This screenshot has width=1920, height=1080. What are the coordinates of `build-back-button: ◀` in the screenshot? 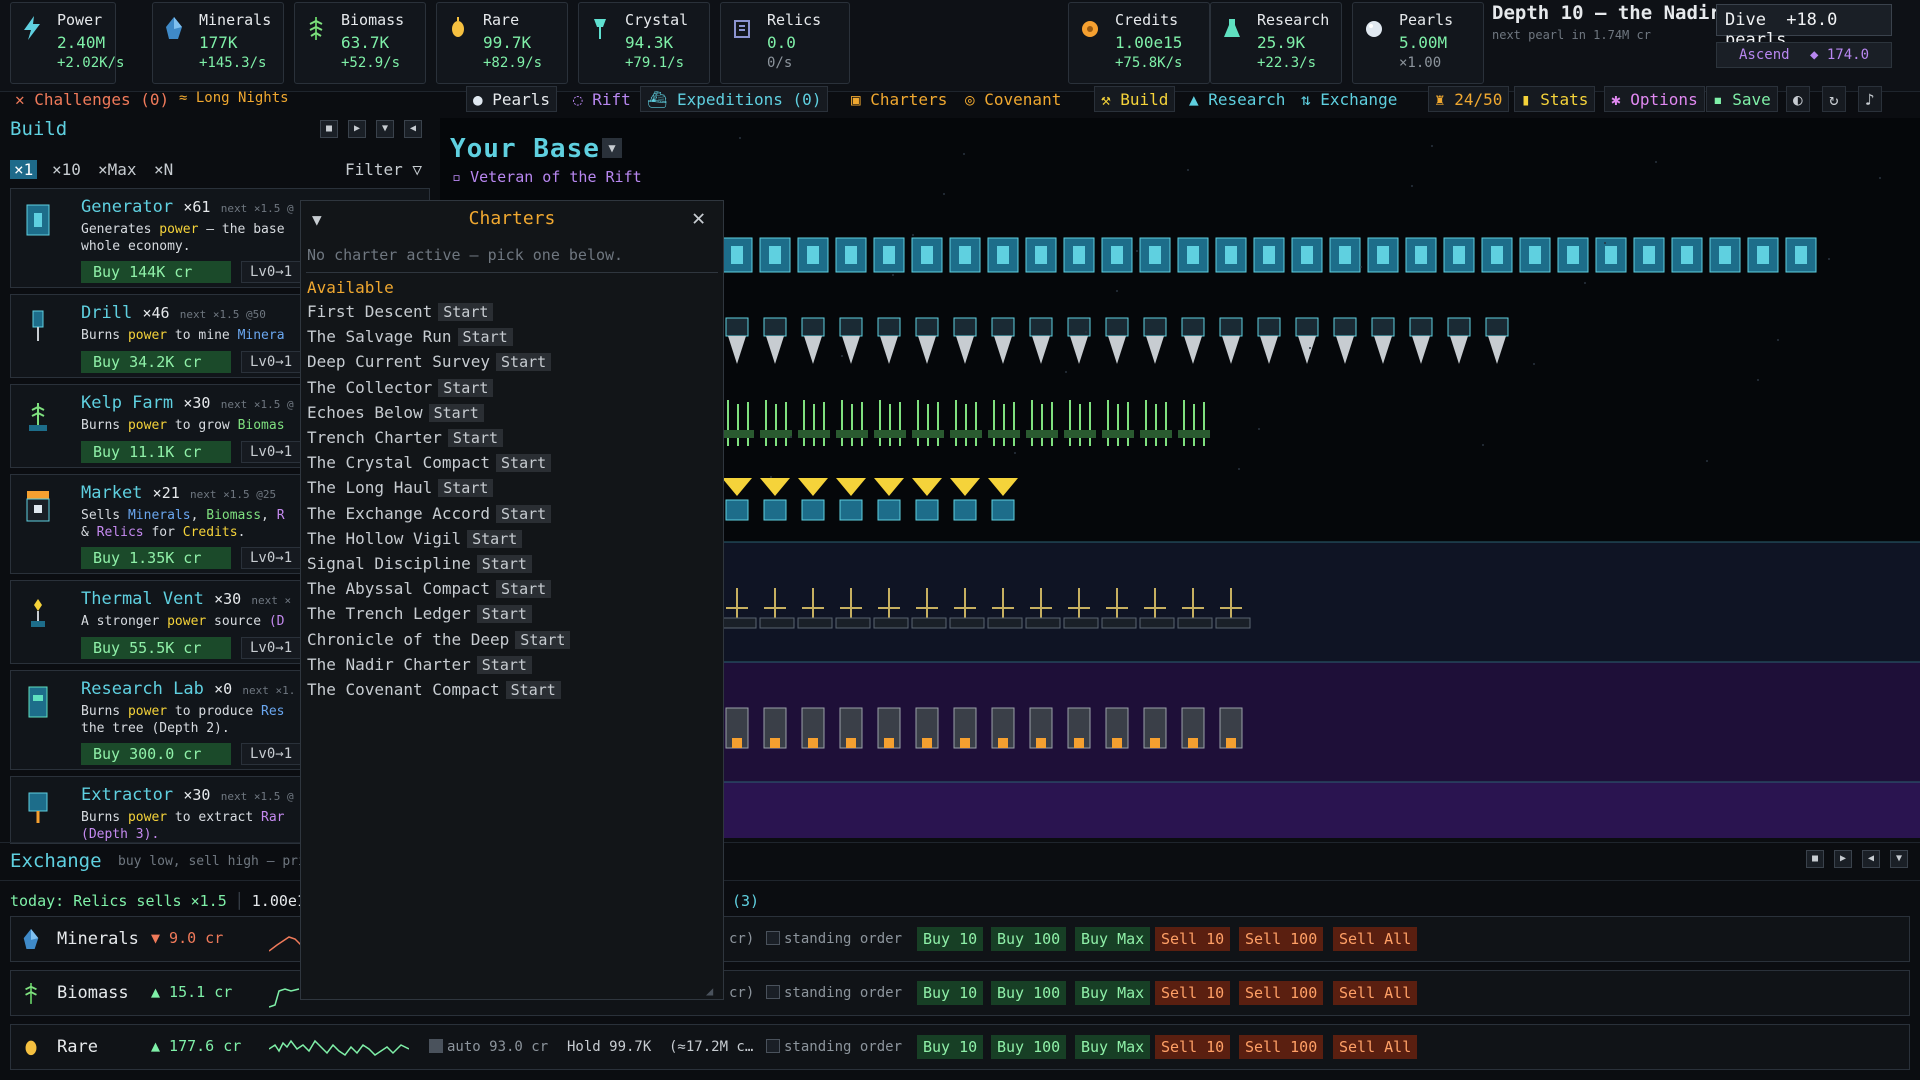 It's located at (413, 129).